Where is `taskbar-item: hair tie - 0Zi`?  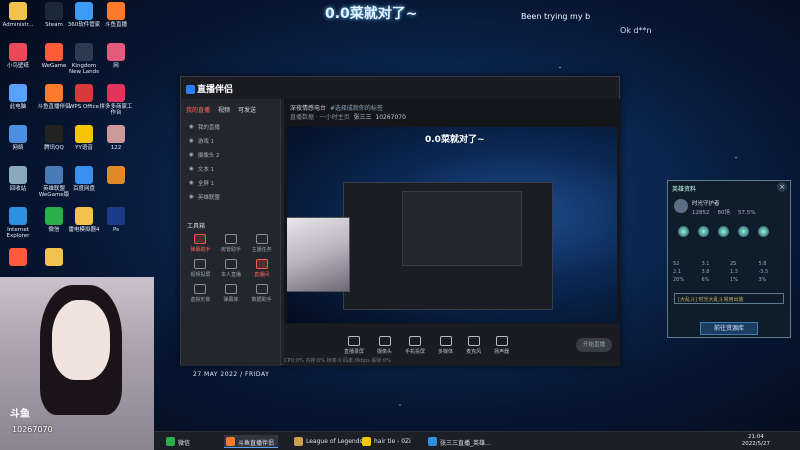 taskbar-item: hair tie - 0Zi is located at coordinates (387, 441).